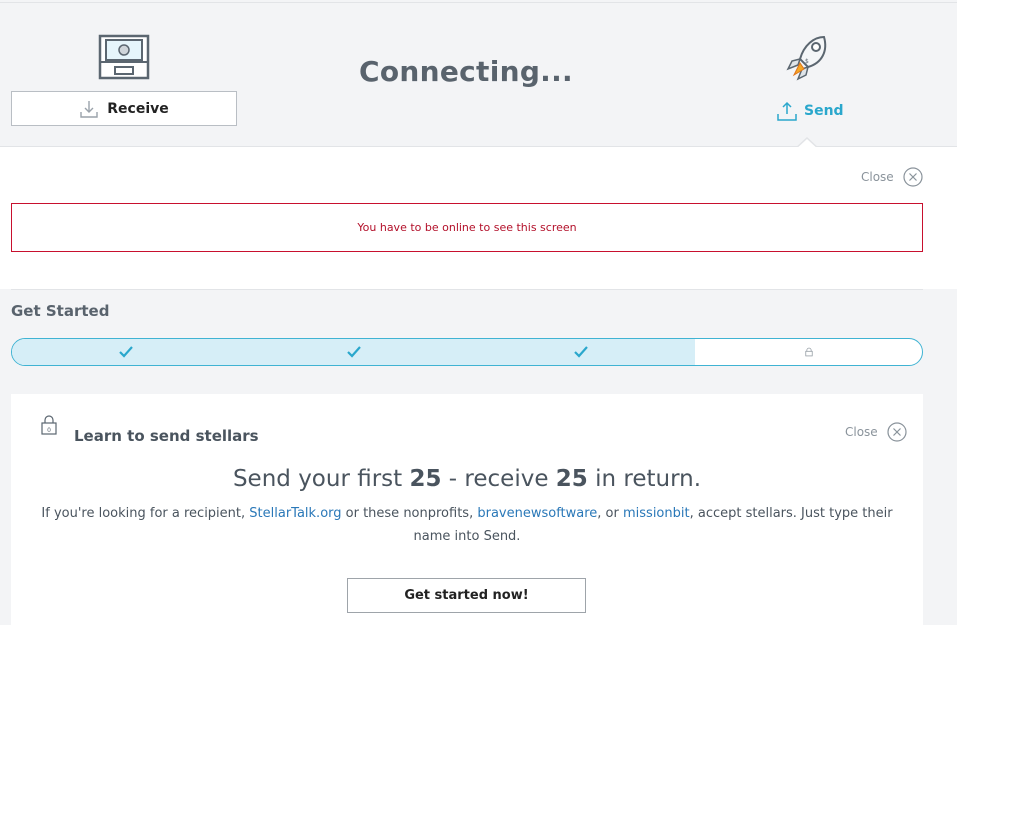  I want to click on headline-text: Send your first, so click(321, 479).